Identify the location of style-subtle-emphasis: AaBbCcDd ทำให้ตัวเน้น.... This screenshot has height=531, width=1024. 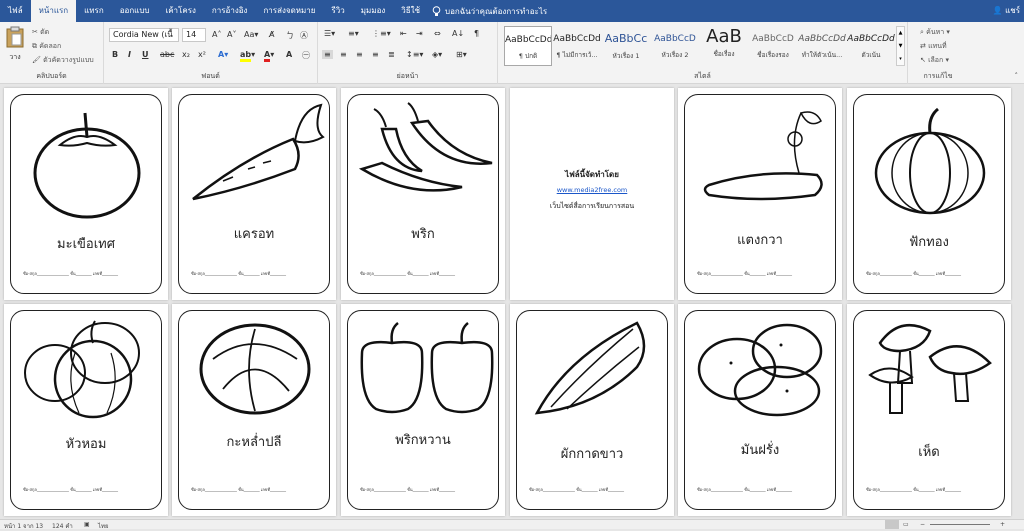
(822, 46).